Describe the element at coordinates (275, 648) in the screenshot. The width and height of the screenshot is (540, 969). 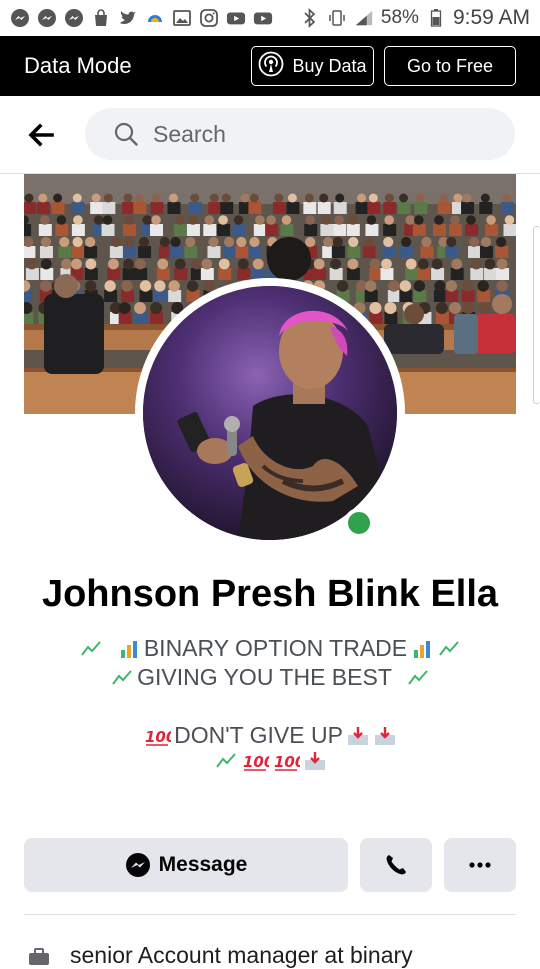
I see `bio-line-1-text: BINARY OPTION TRADE` at that location.